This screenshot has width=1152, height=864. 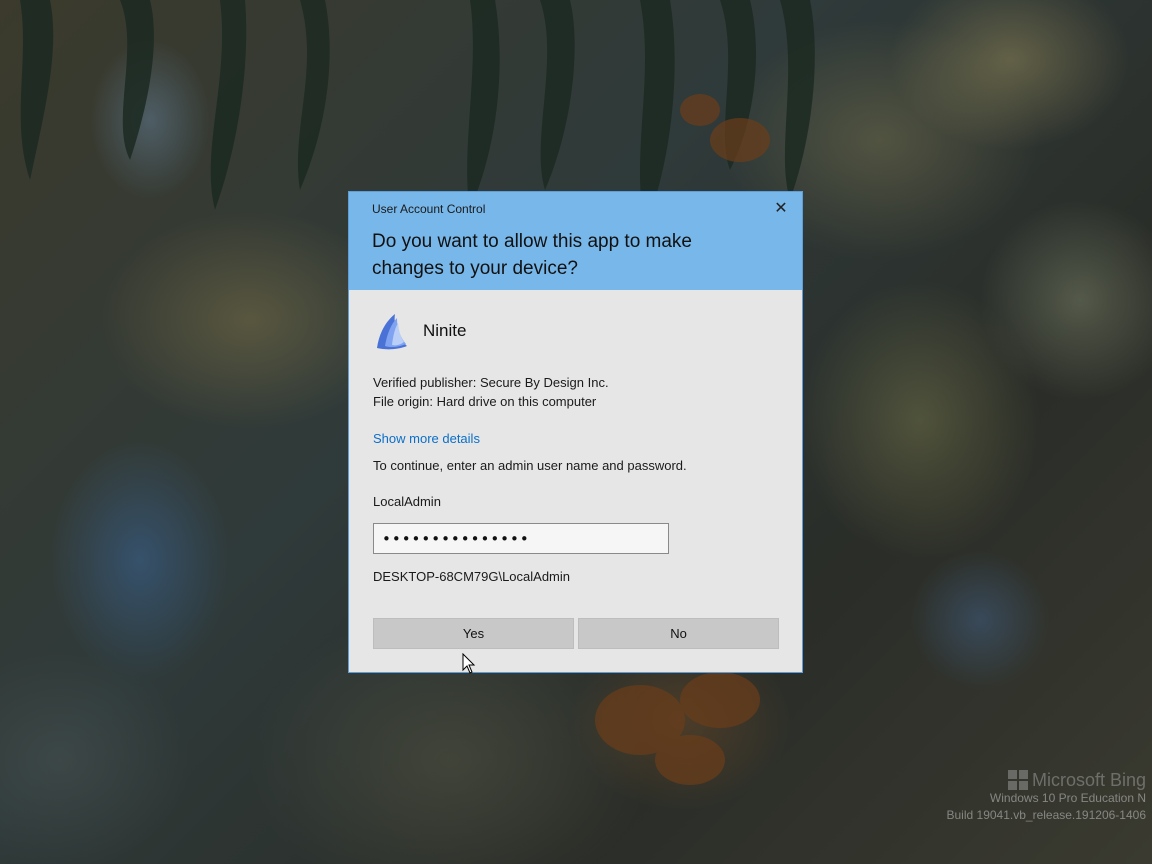 What do you see at coordinates (485, 401) in the screenshot?
I see `file-origin: File origin: Hard drive on this computer` at bounding box center [485, 401].